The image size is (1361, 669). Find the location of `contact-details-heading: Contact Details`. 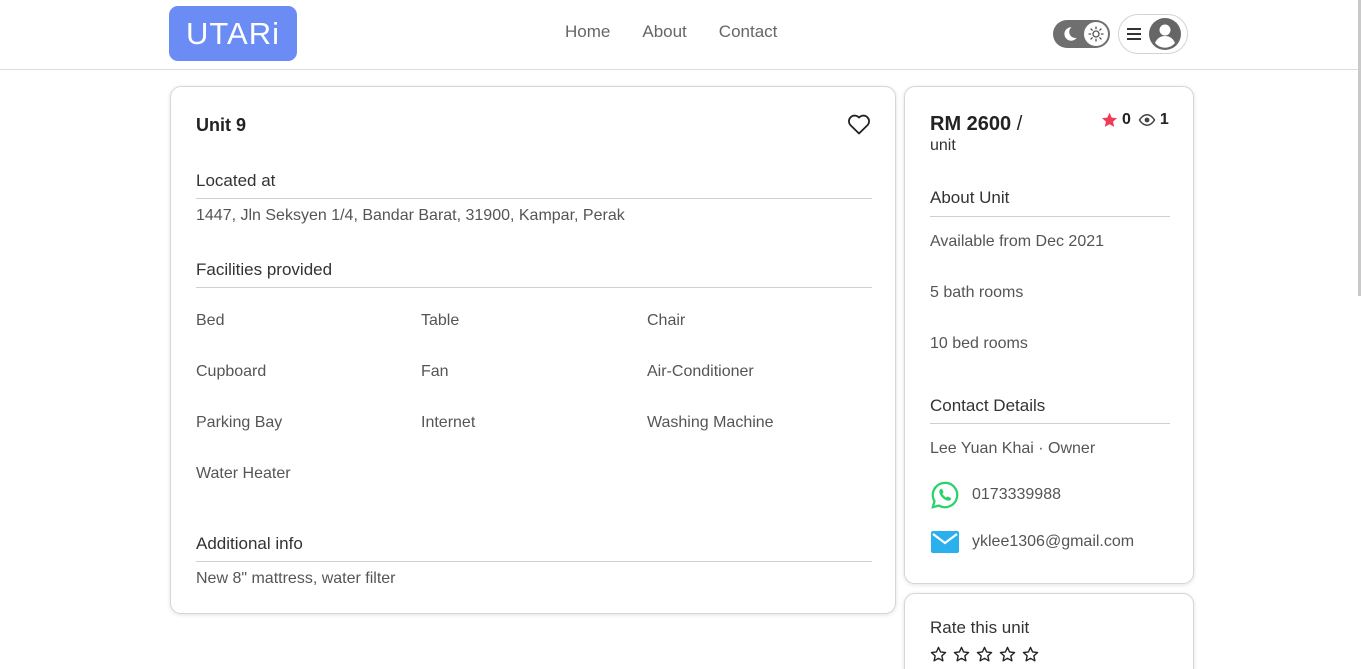

contact-details-heading: Contact Details is located at coordinates (988, 405).